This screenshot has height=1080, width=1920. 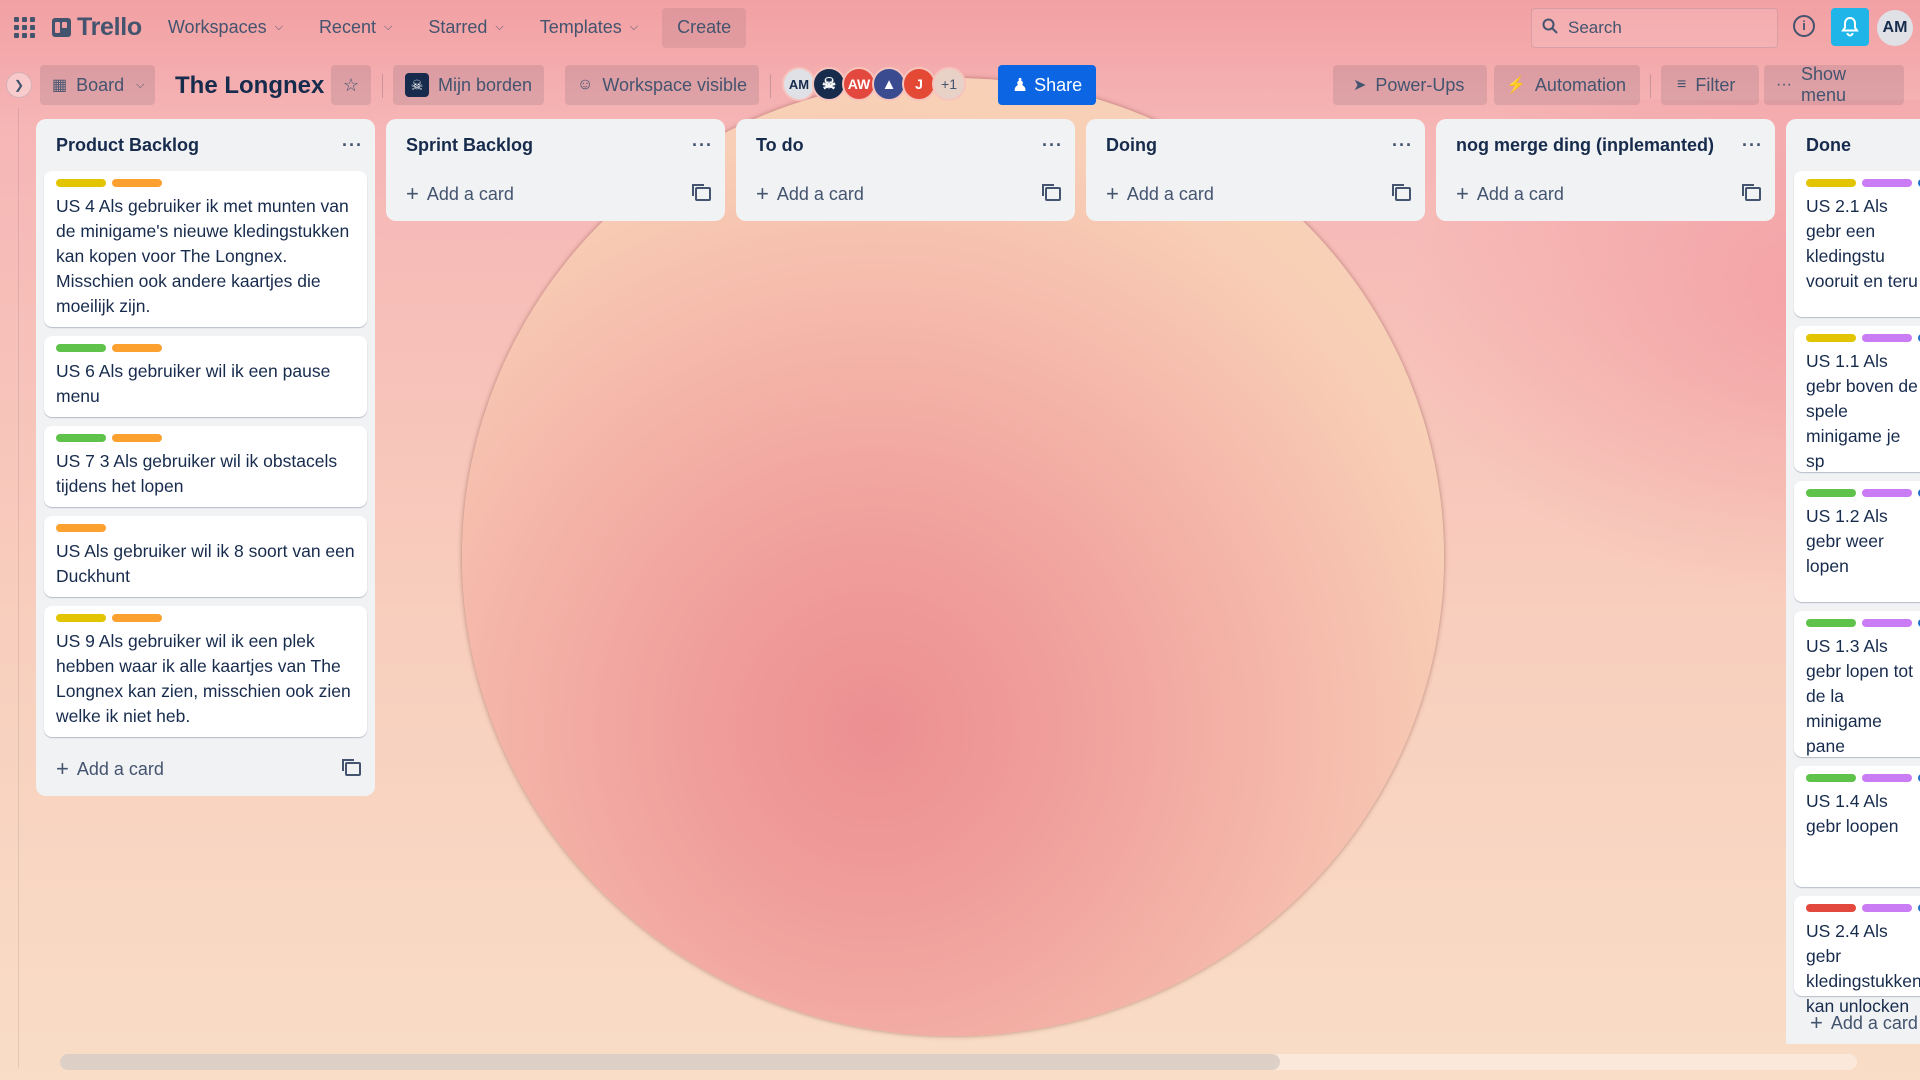 What do you see at coordinates (1595, 27) in the screenshot?
I see `search-placeholder: Search` at bounding box center [1595, 27].